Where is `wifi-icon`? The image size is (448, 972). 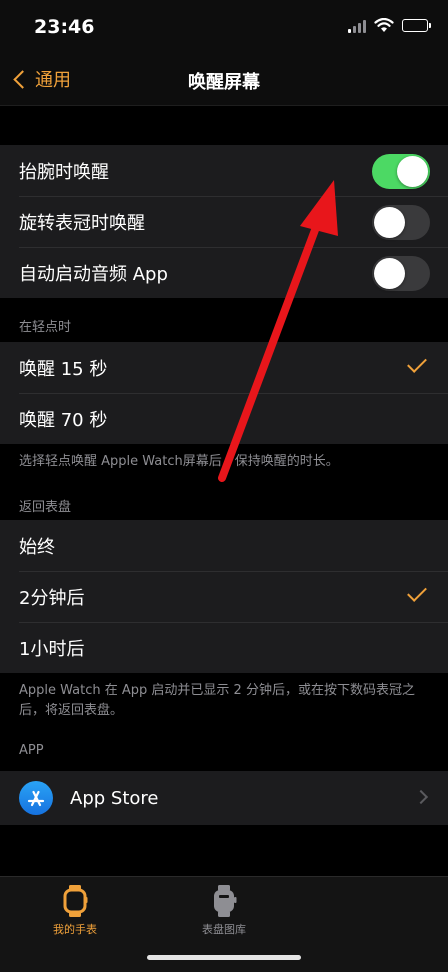 wifi-icon is located at coordinates (384, 25).